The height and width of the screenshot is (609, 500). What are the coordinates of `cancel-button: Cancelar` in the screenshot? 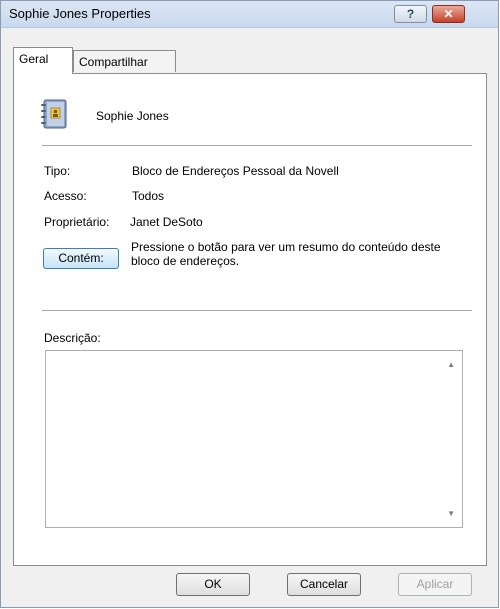 It's located at (324, 584).